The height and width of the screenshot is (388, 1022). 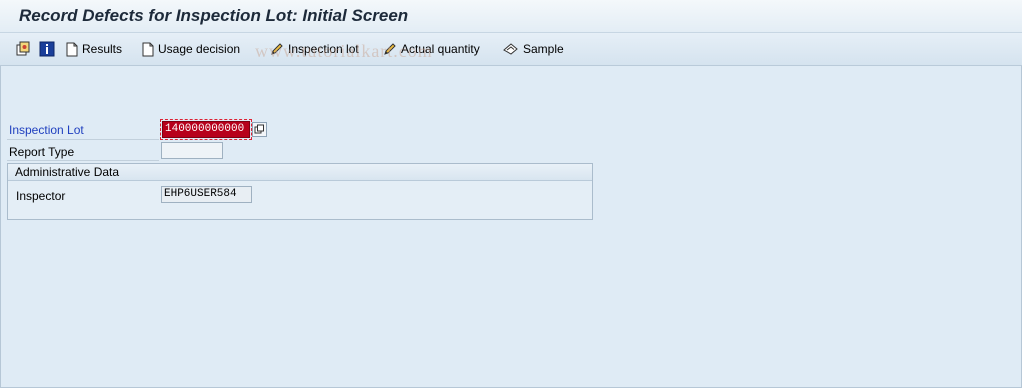 I want to click on results-button: Results, so click(x=94, y=49).